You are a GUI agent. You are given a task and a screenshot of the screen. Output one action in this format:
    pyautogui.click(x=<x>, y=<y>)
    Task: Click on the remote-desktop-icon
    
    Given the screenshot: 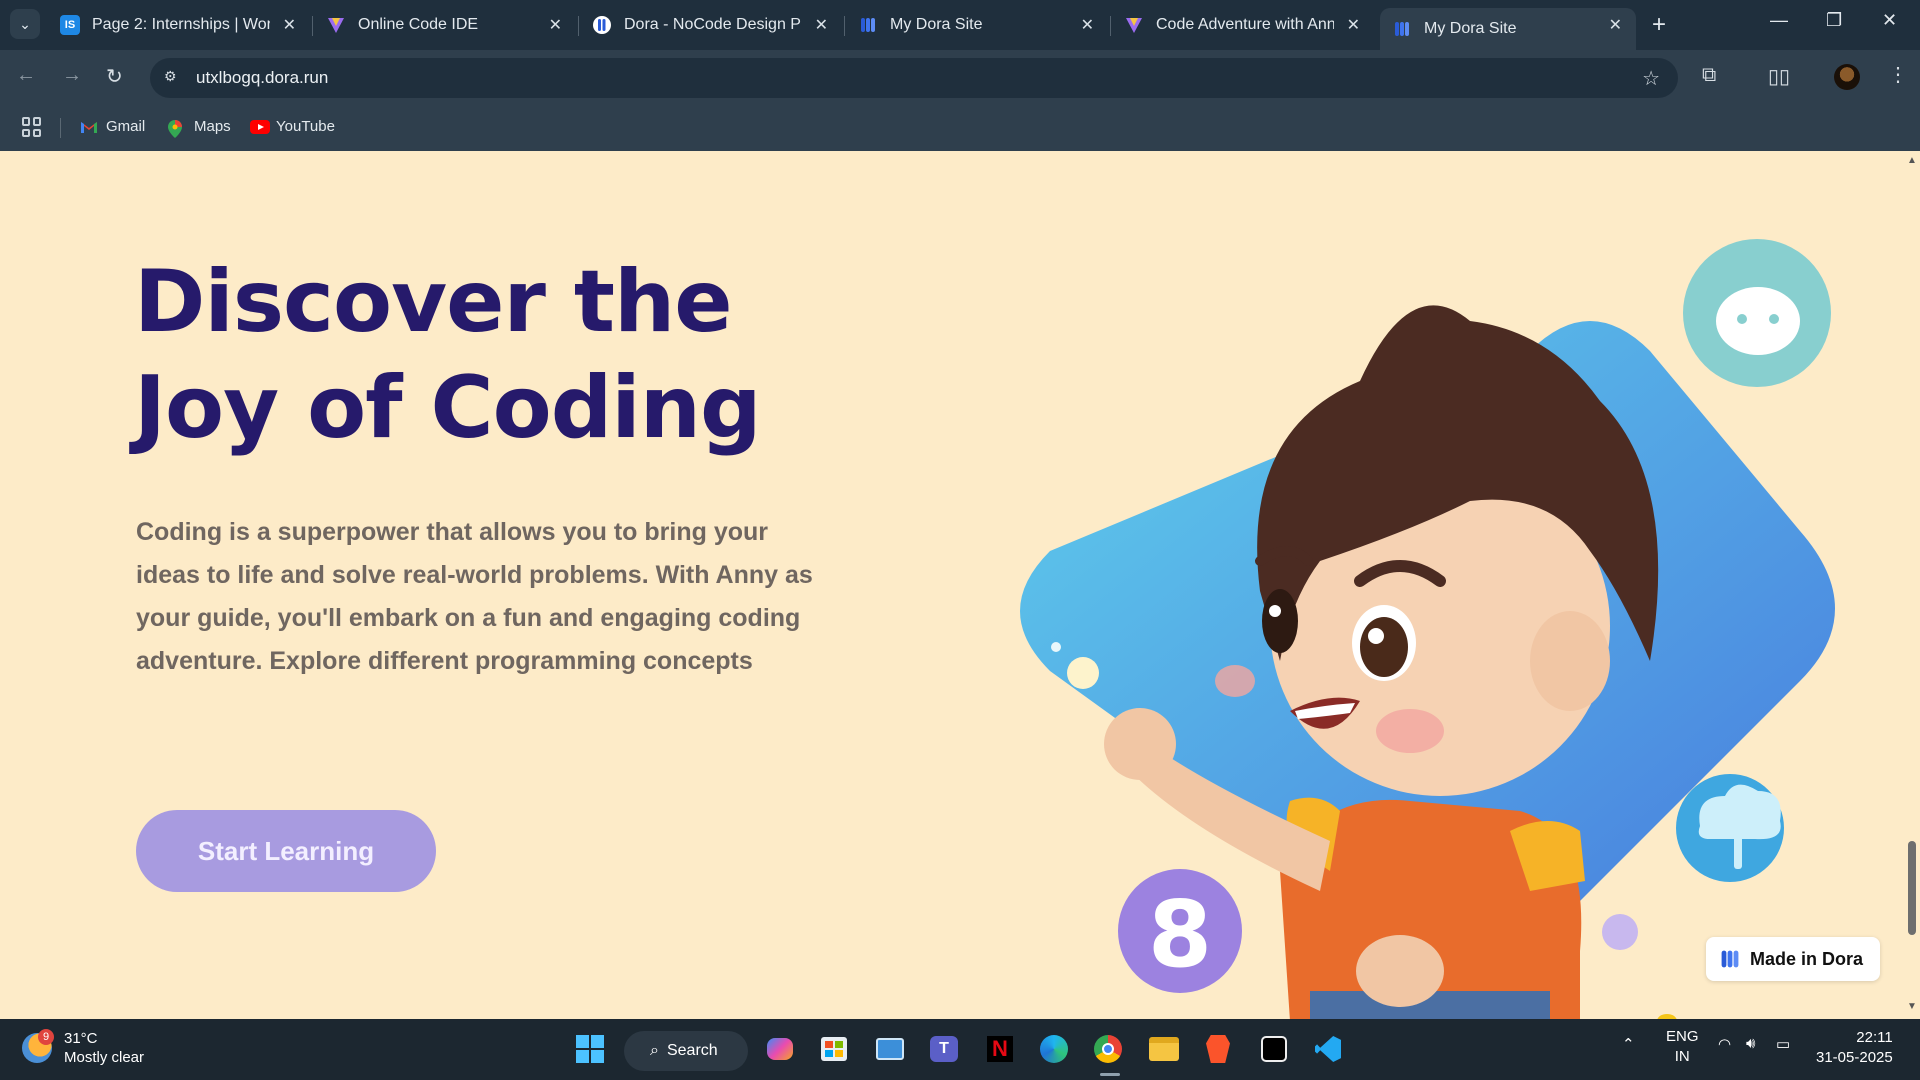 What is the action you would take?
    pyautogui.click(x=890, y=1049)
    